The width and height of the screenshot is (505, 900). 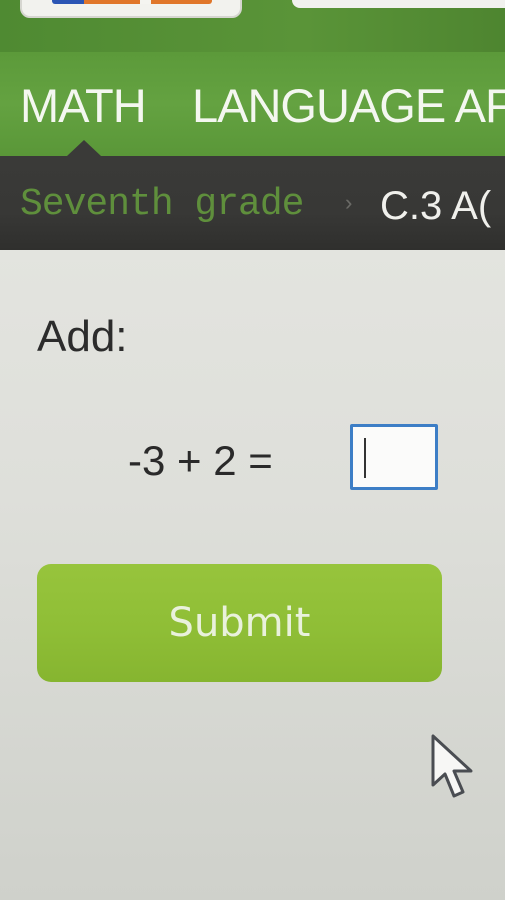 What do you see at coordinates (162, 205) in the screenshot?
I see `breadcrumb-grade: Seventh grade` at bounding box center [162, 205].